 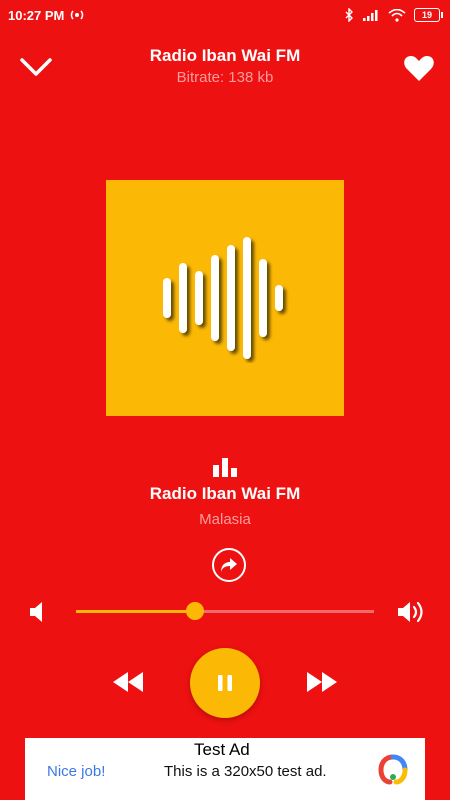 I want to click on ad-body-text: This is a 320x50 test ad., so click(x=245, y=771).